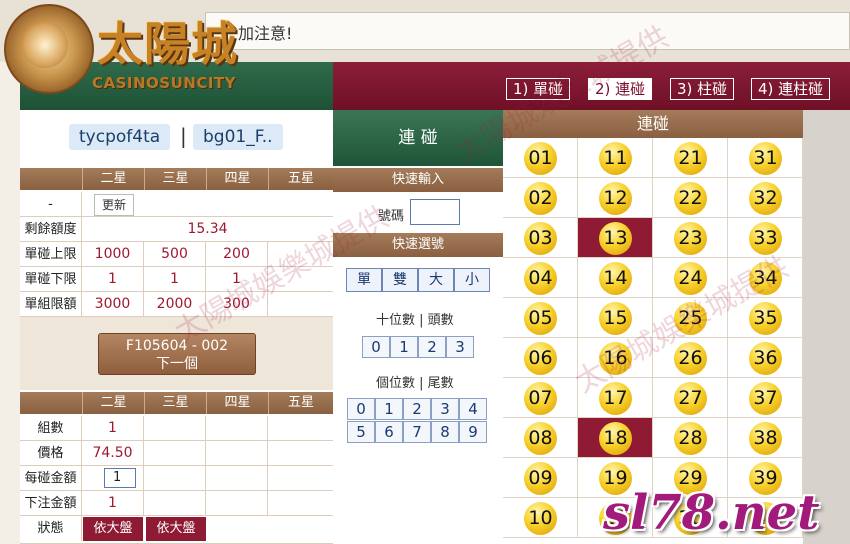 The width and height of the screenshot is (850, 544). What do you see at coordinates (176, 529) in the screenshot?
I see `status-button-3star: 依大盤` at bounding box center [176, 529].